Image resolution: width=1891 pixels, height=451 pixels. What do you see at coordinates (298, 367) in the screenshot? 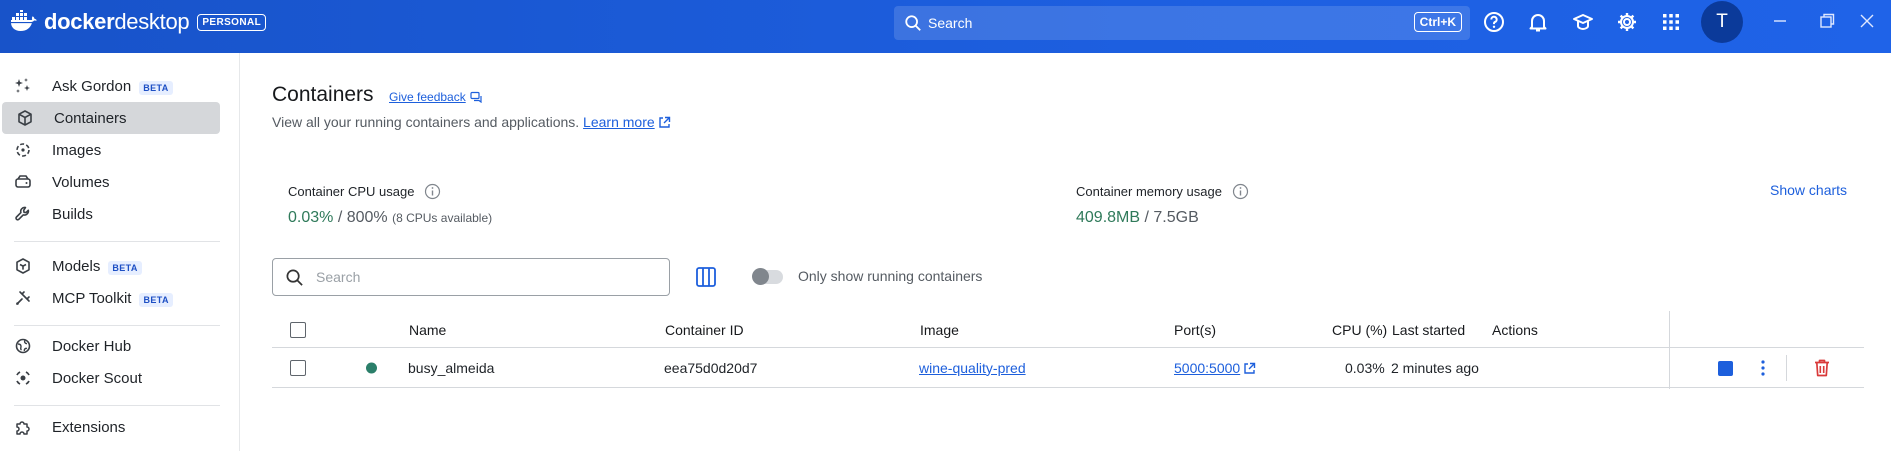
I see `row-select-checkbox` at bounding box center [298, 367].